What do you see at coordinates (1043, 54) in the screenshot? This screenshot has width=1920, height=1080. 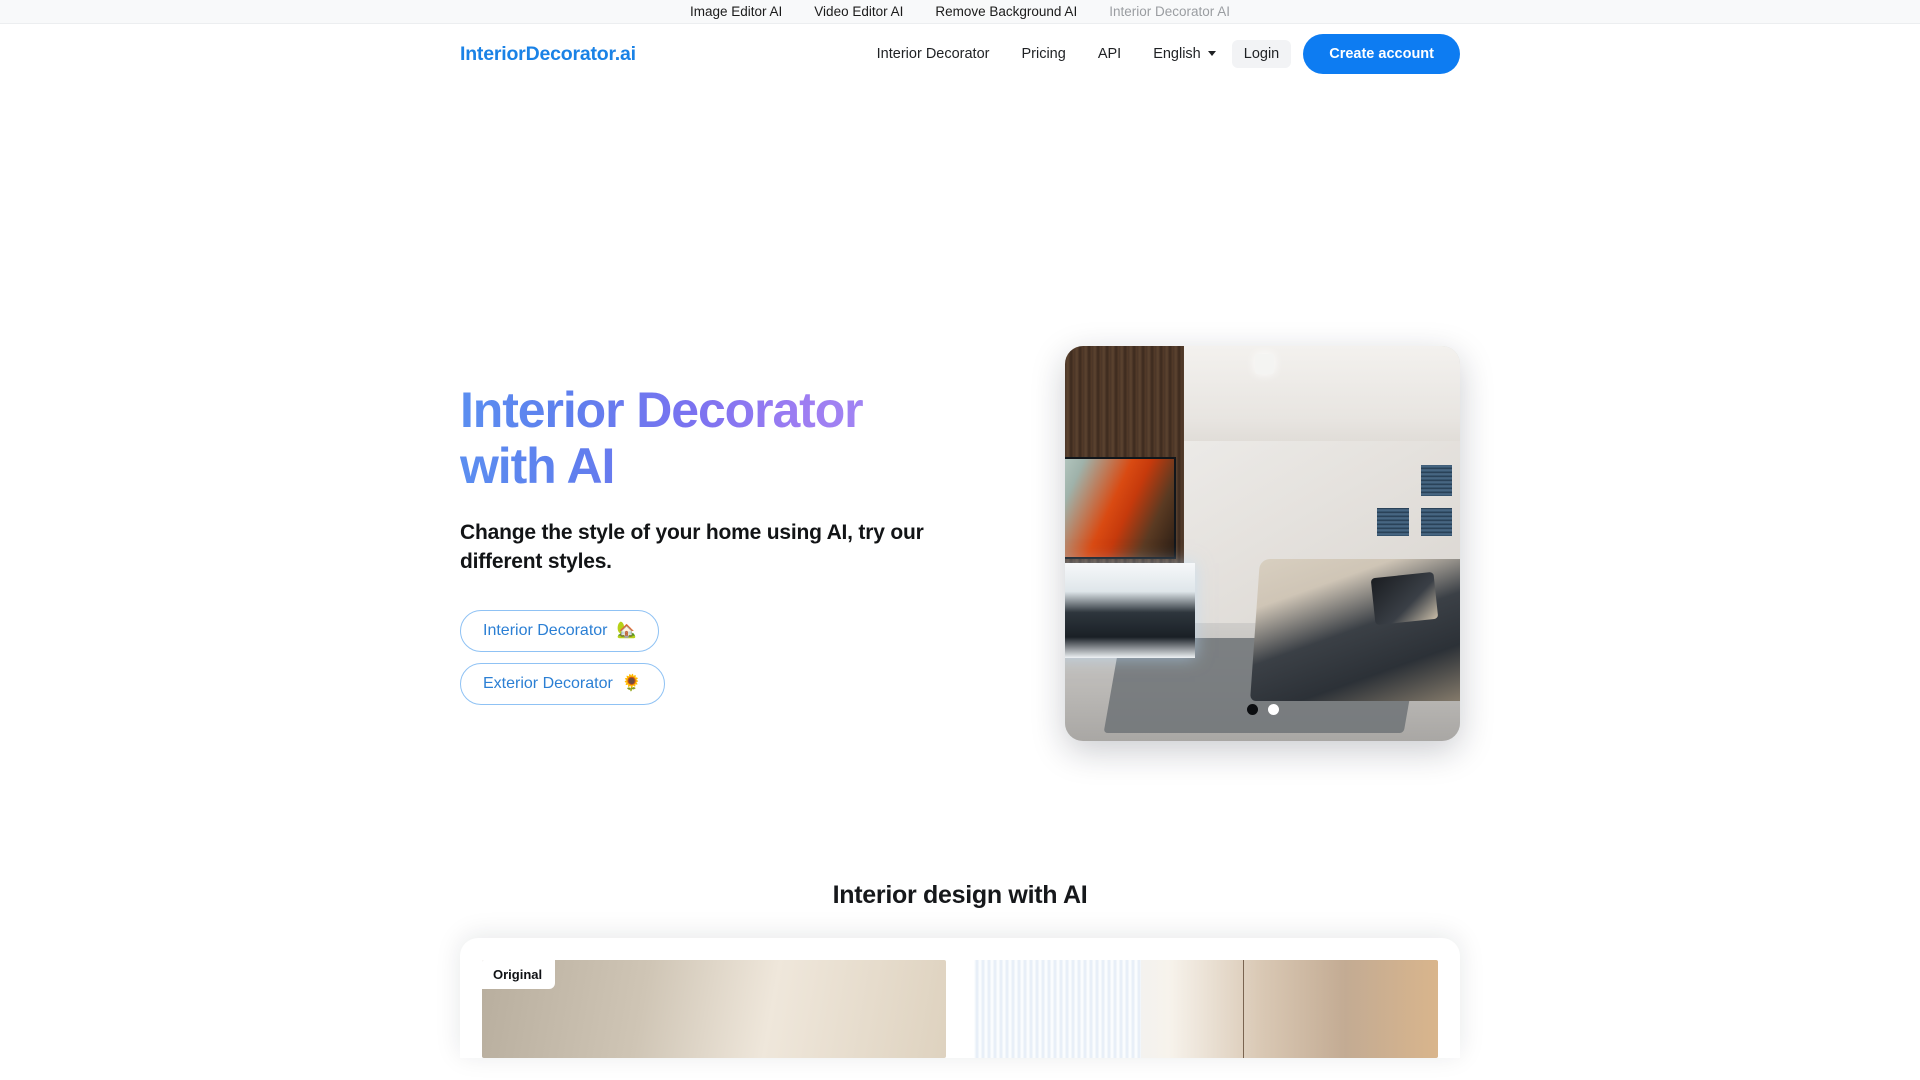 I see `nav-link-pricing: Pricing` at bounding box center [1043, 54].